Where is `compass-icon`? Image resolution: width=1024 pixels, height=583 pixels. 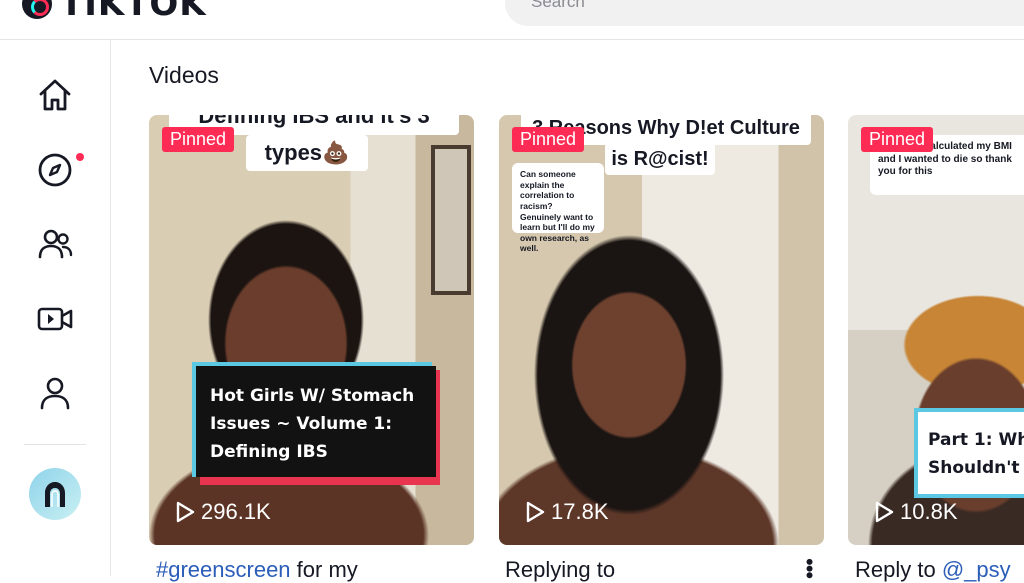 compass-icon is located at coordinates (55, 170).